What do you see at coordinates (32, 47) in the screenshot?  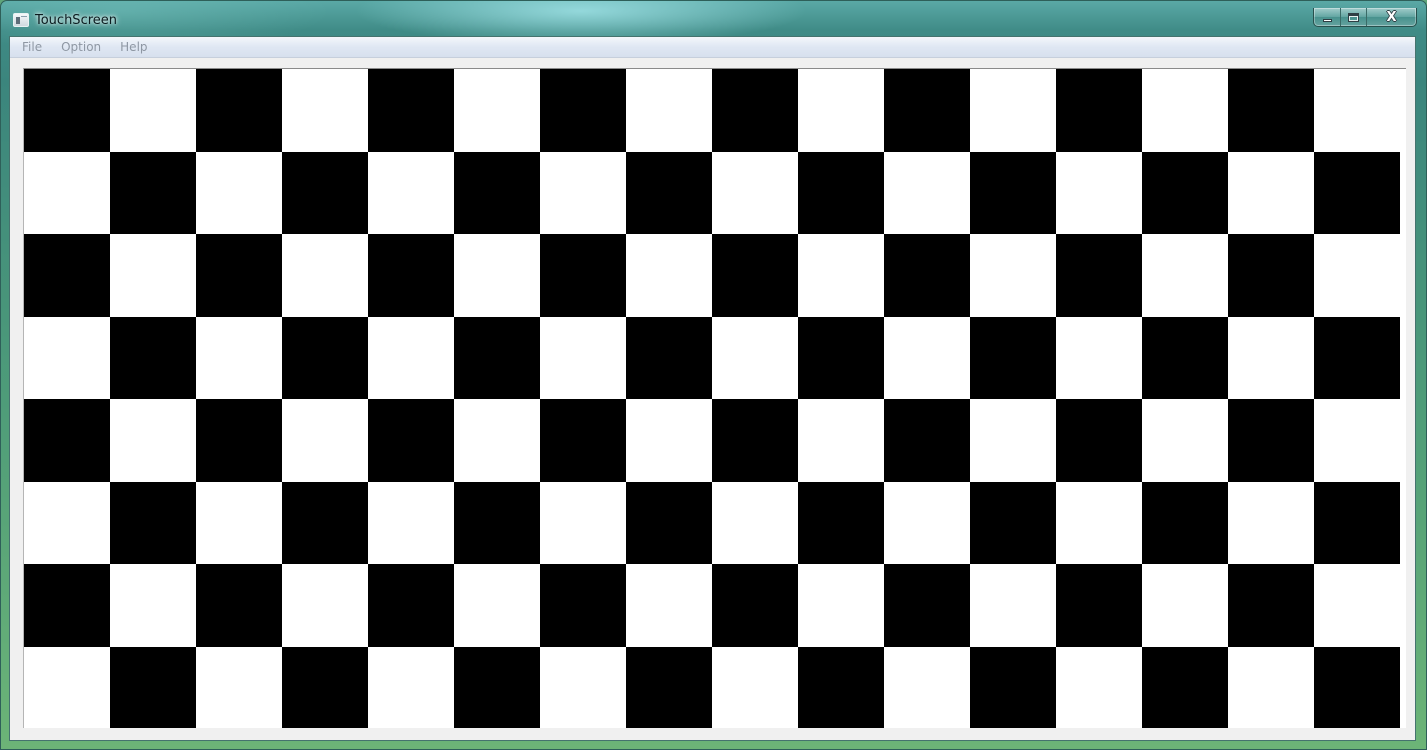 I see `menu-file: File` at bounding box center [32, 47].